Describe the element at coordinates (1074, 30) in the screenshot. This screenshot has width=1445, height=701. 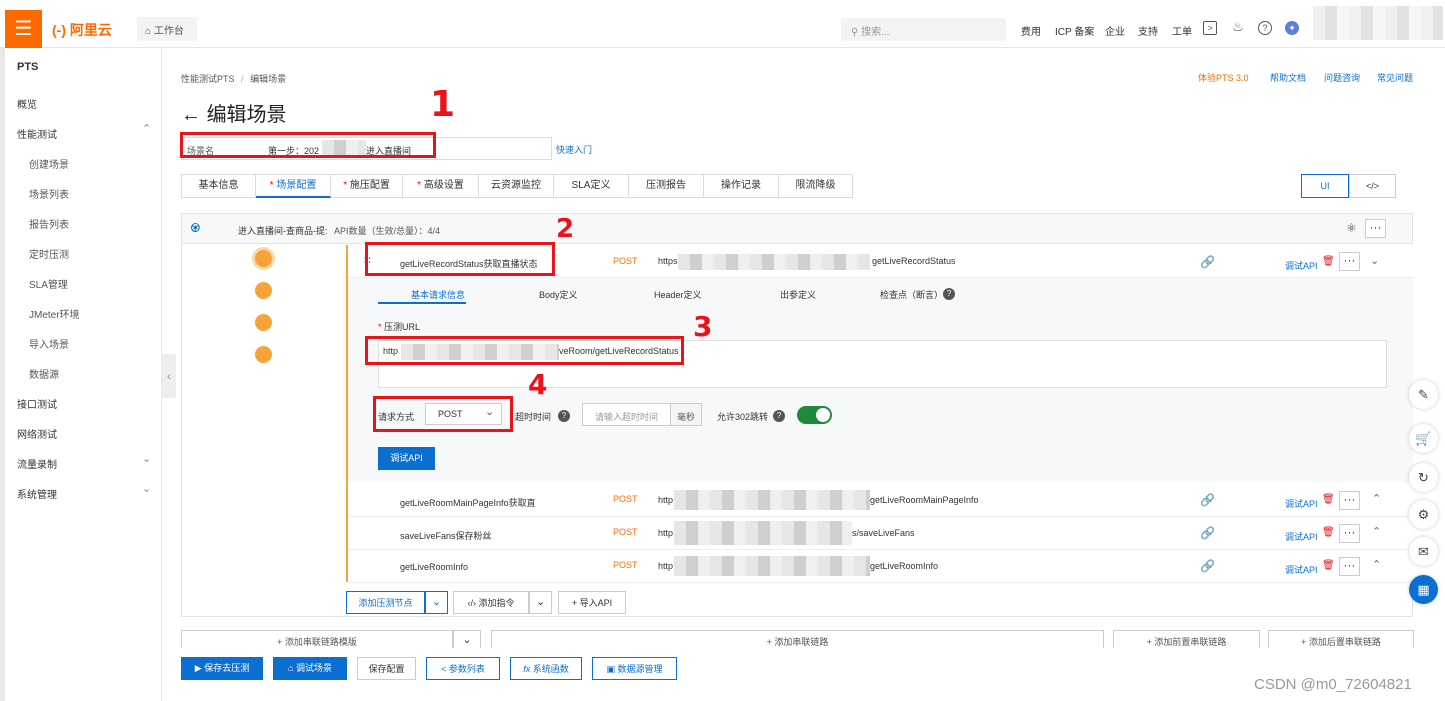
I see `nav-icp: ICP 备案` at that location.